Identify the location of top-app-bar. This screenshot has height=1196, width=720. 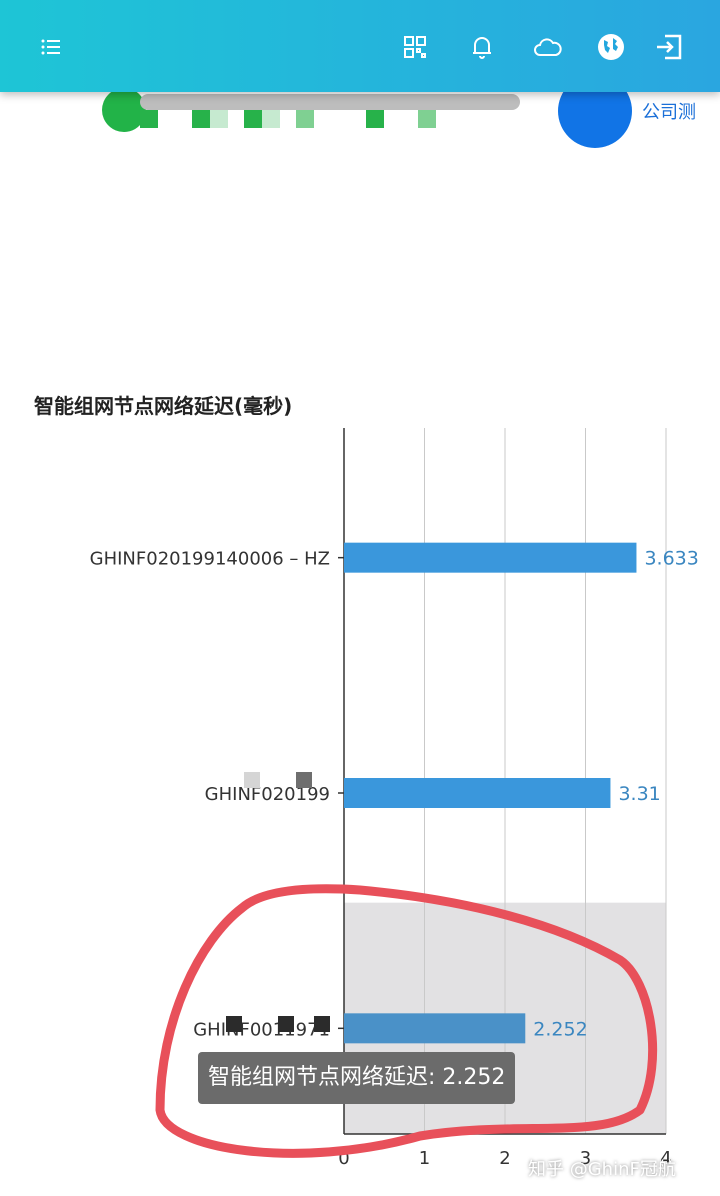
(360, 46).